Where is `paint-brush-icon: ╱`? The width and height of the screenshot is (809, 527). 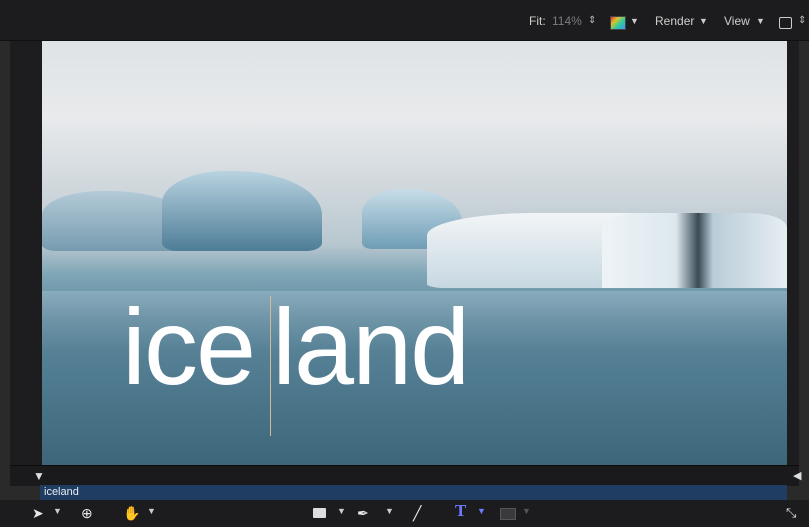
paint-brush-icon: ╱ is located at coordinates (417, 513).